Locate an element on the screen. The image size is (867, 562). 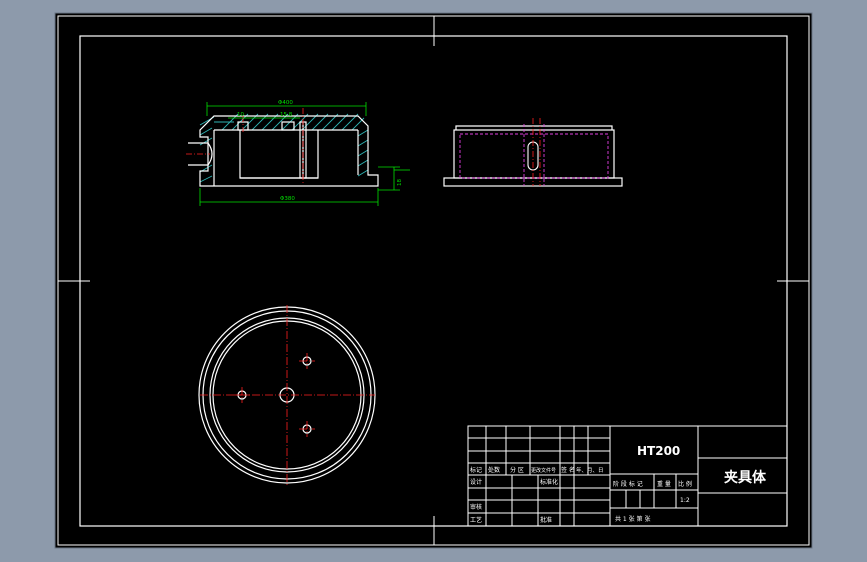
tb-process: 工艺 is located at coordinates (476, 520).